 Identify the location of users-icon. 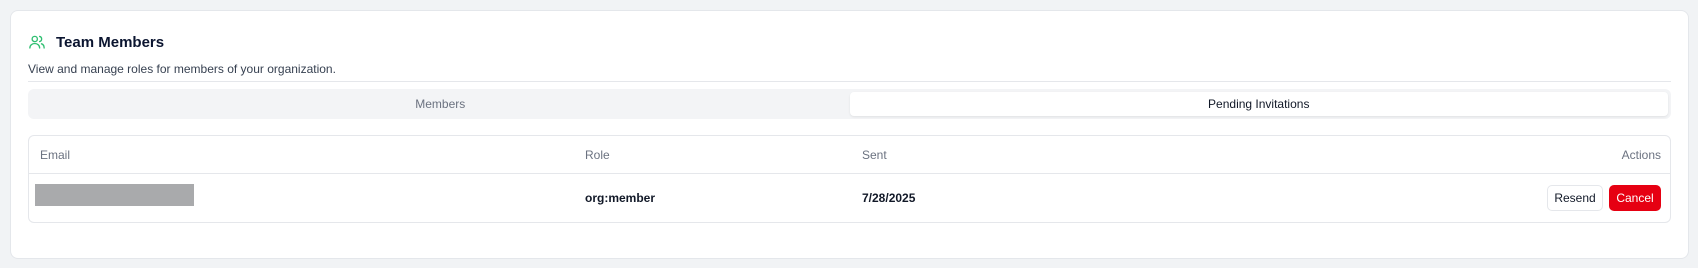
(37, 42).